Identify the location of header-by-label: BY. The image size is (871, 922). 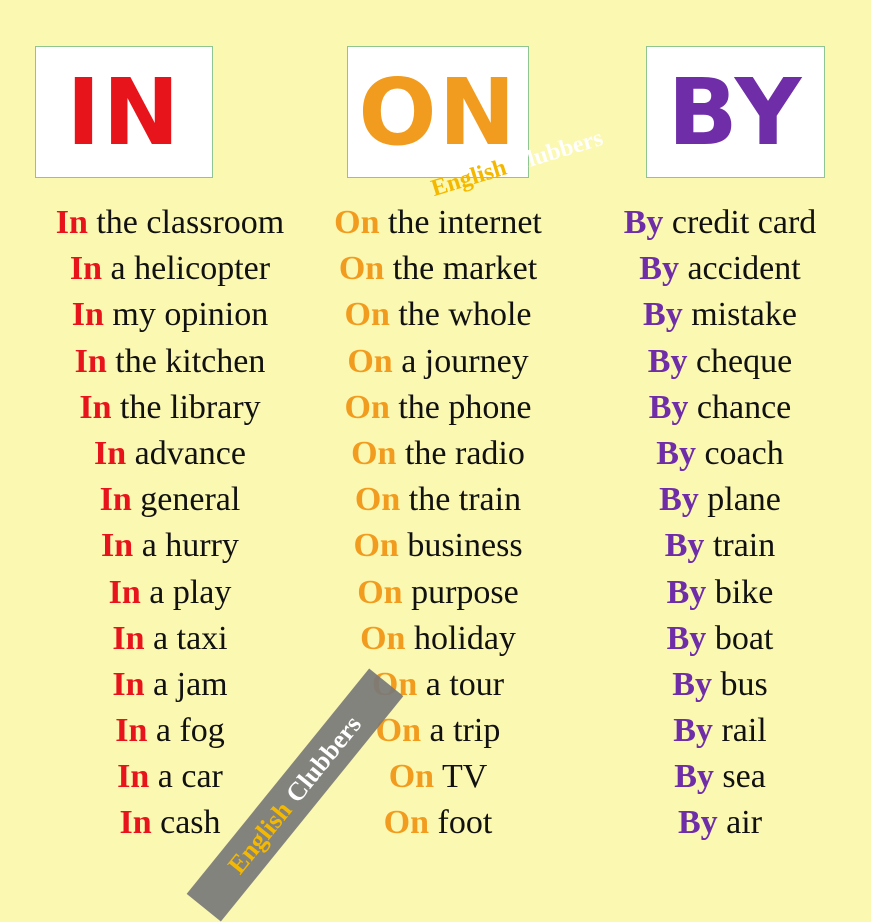
(735, 112).